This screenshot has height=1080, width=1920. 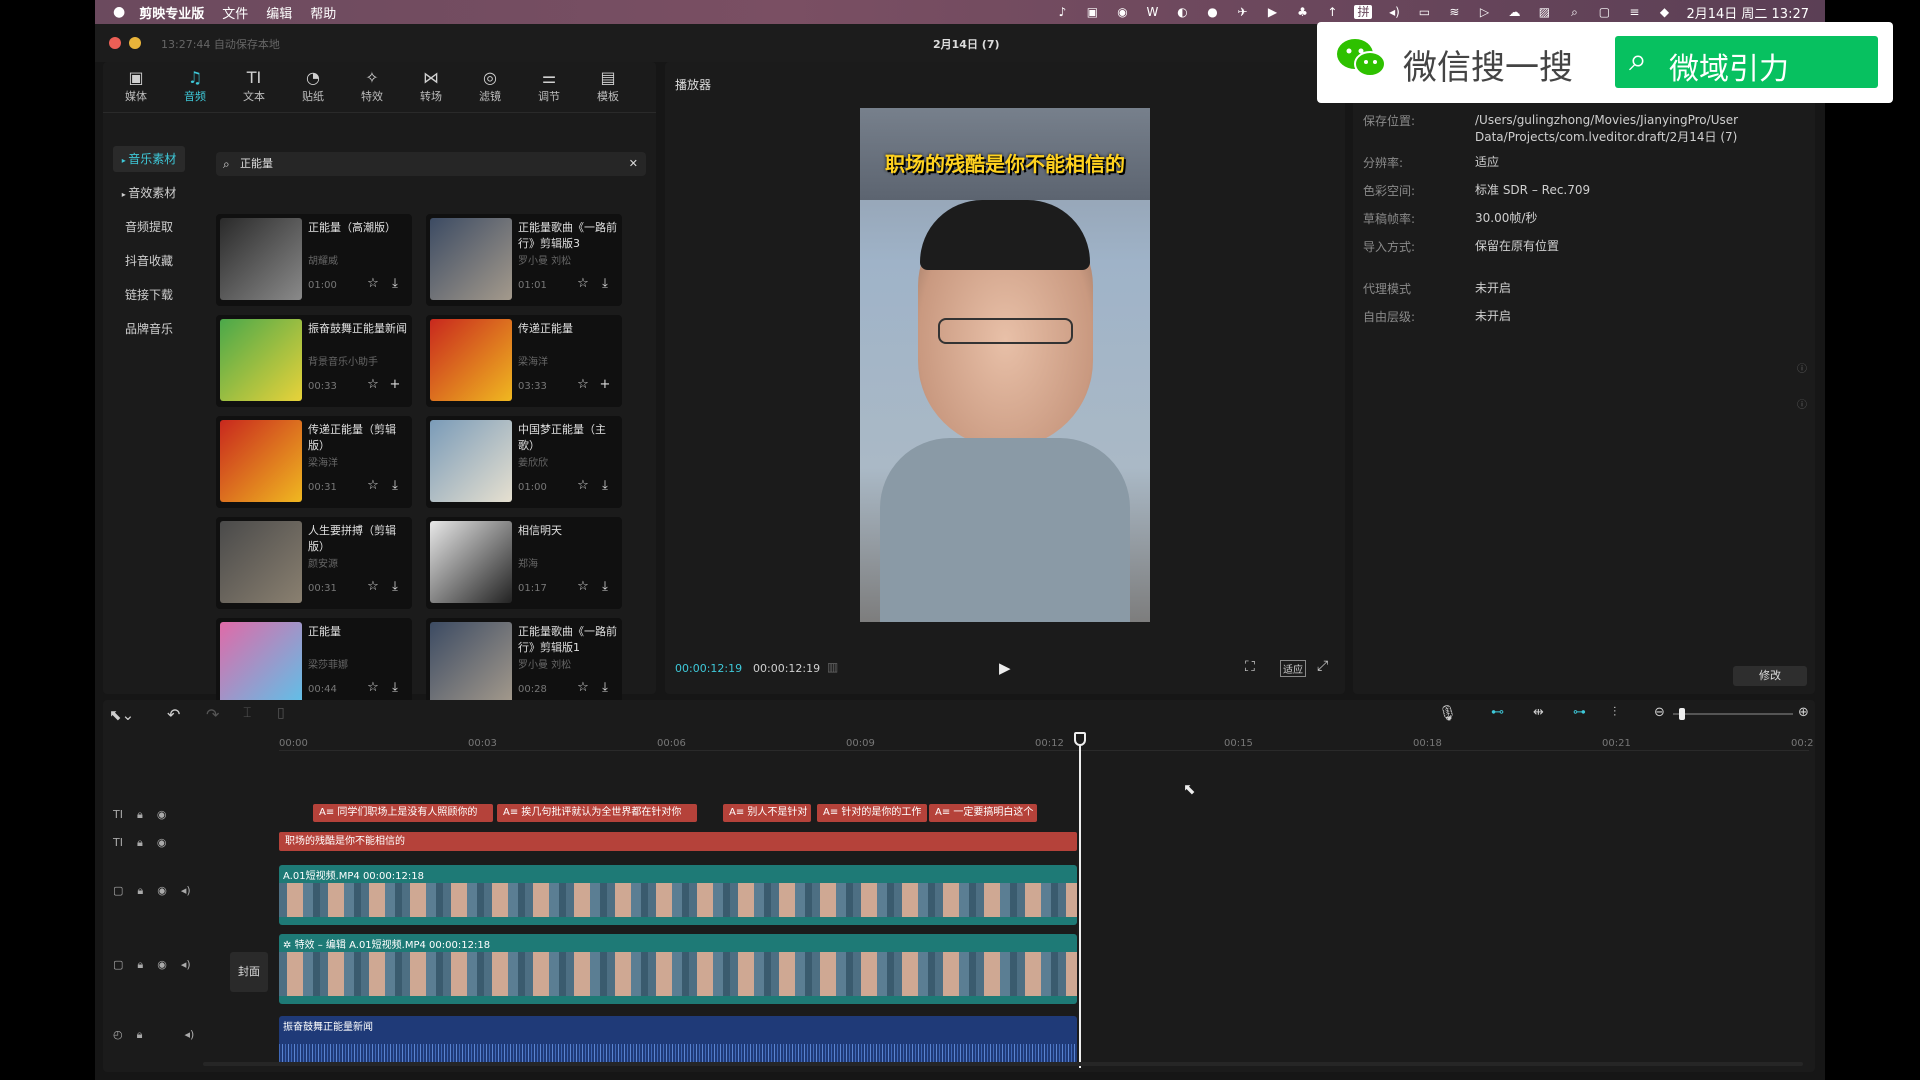 I want to click on song-card: 中国梦正能量（主歌） 姜欣欣 01:00 ☆ ⤓, so click(x=524, y=462).